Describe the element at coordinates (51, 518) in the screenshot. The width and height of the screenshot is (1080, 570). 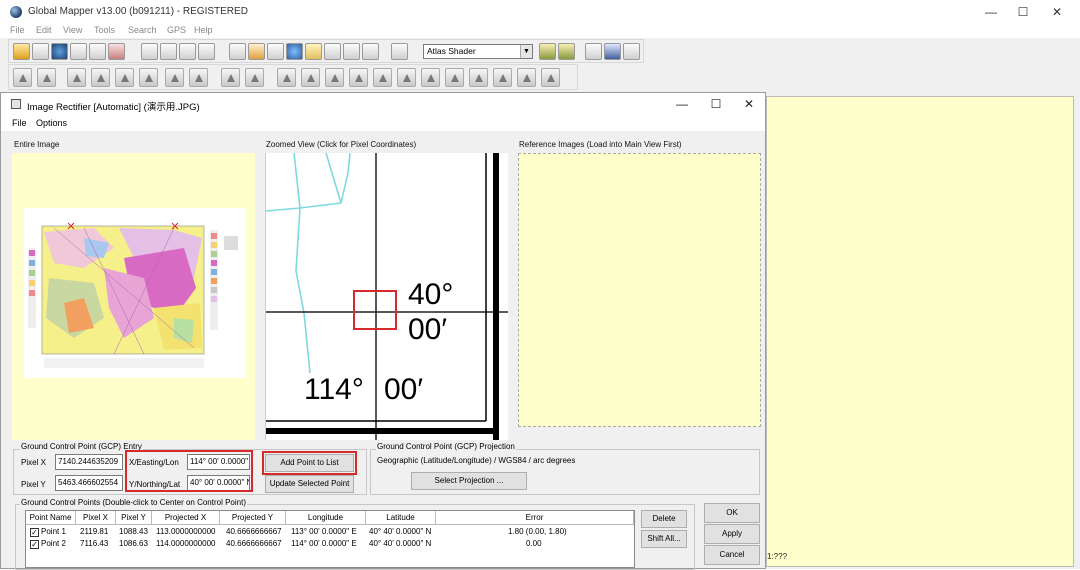
I see `col-point-name: Point Name` at that location.